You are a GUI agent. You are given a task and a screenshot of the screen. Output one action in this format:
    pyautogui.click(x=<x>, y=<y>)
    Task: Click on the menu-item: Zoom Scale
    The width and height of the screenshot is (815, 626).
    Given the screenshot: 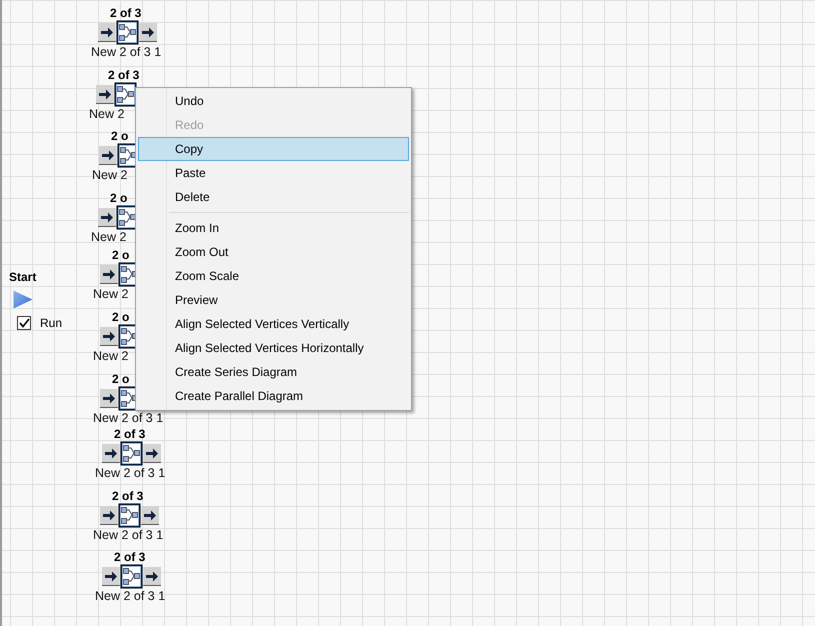 What is the action you would take?
    pyautogui.click(x=273, y=276)
    